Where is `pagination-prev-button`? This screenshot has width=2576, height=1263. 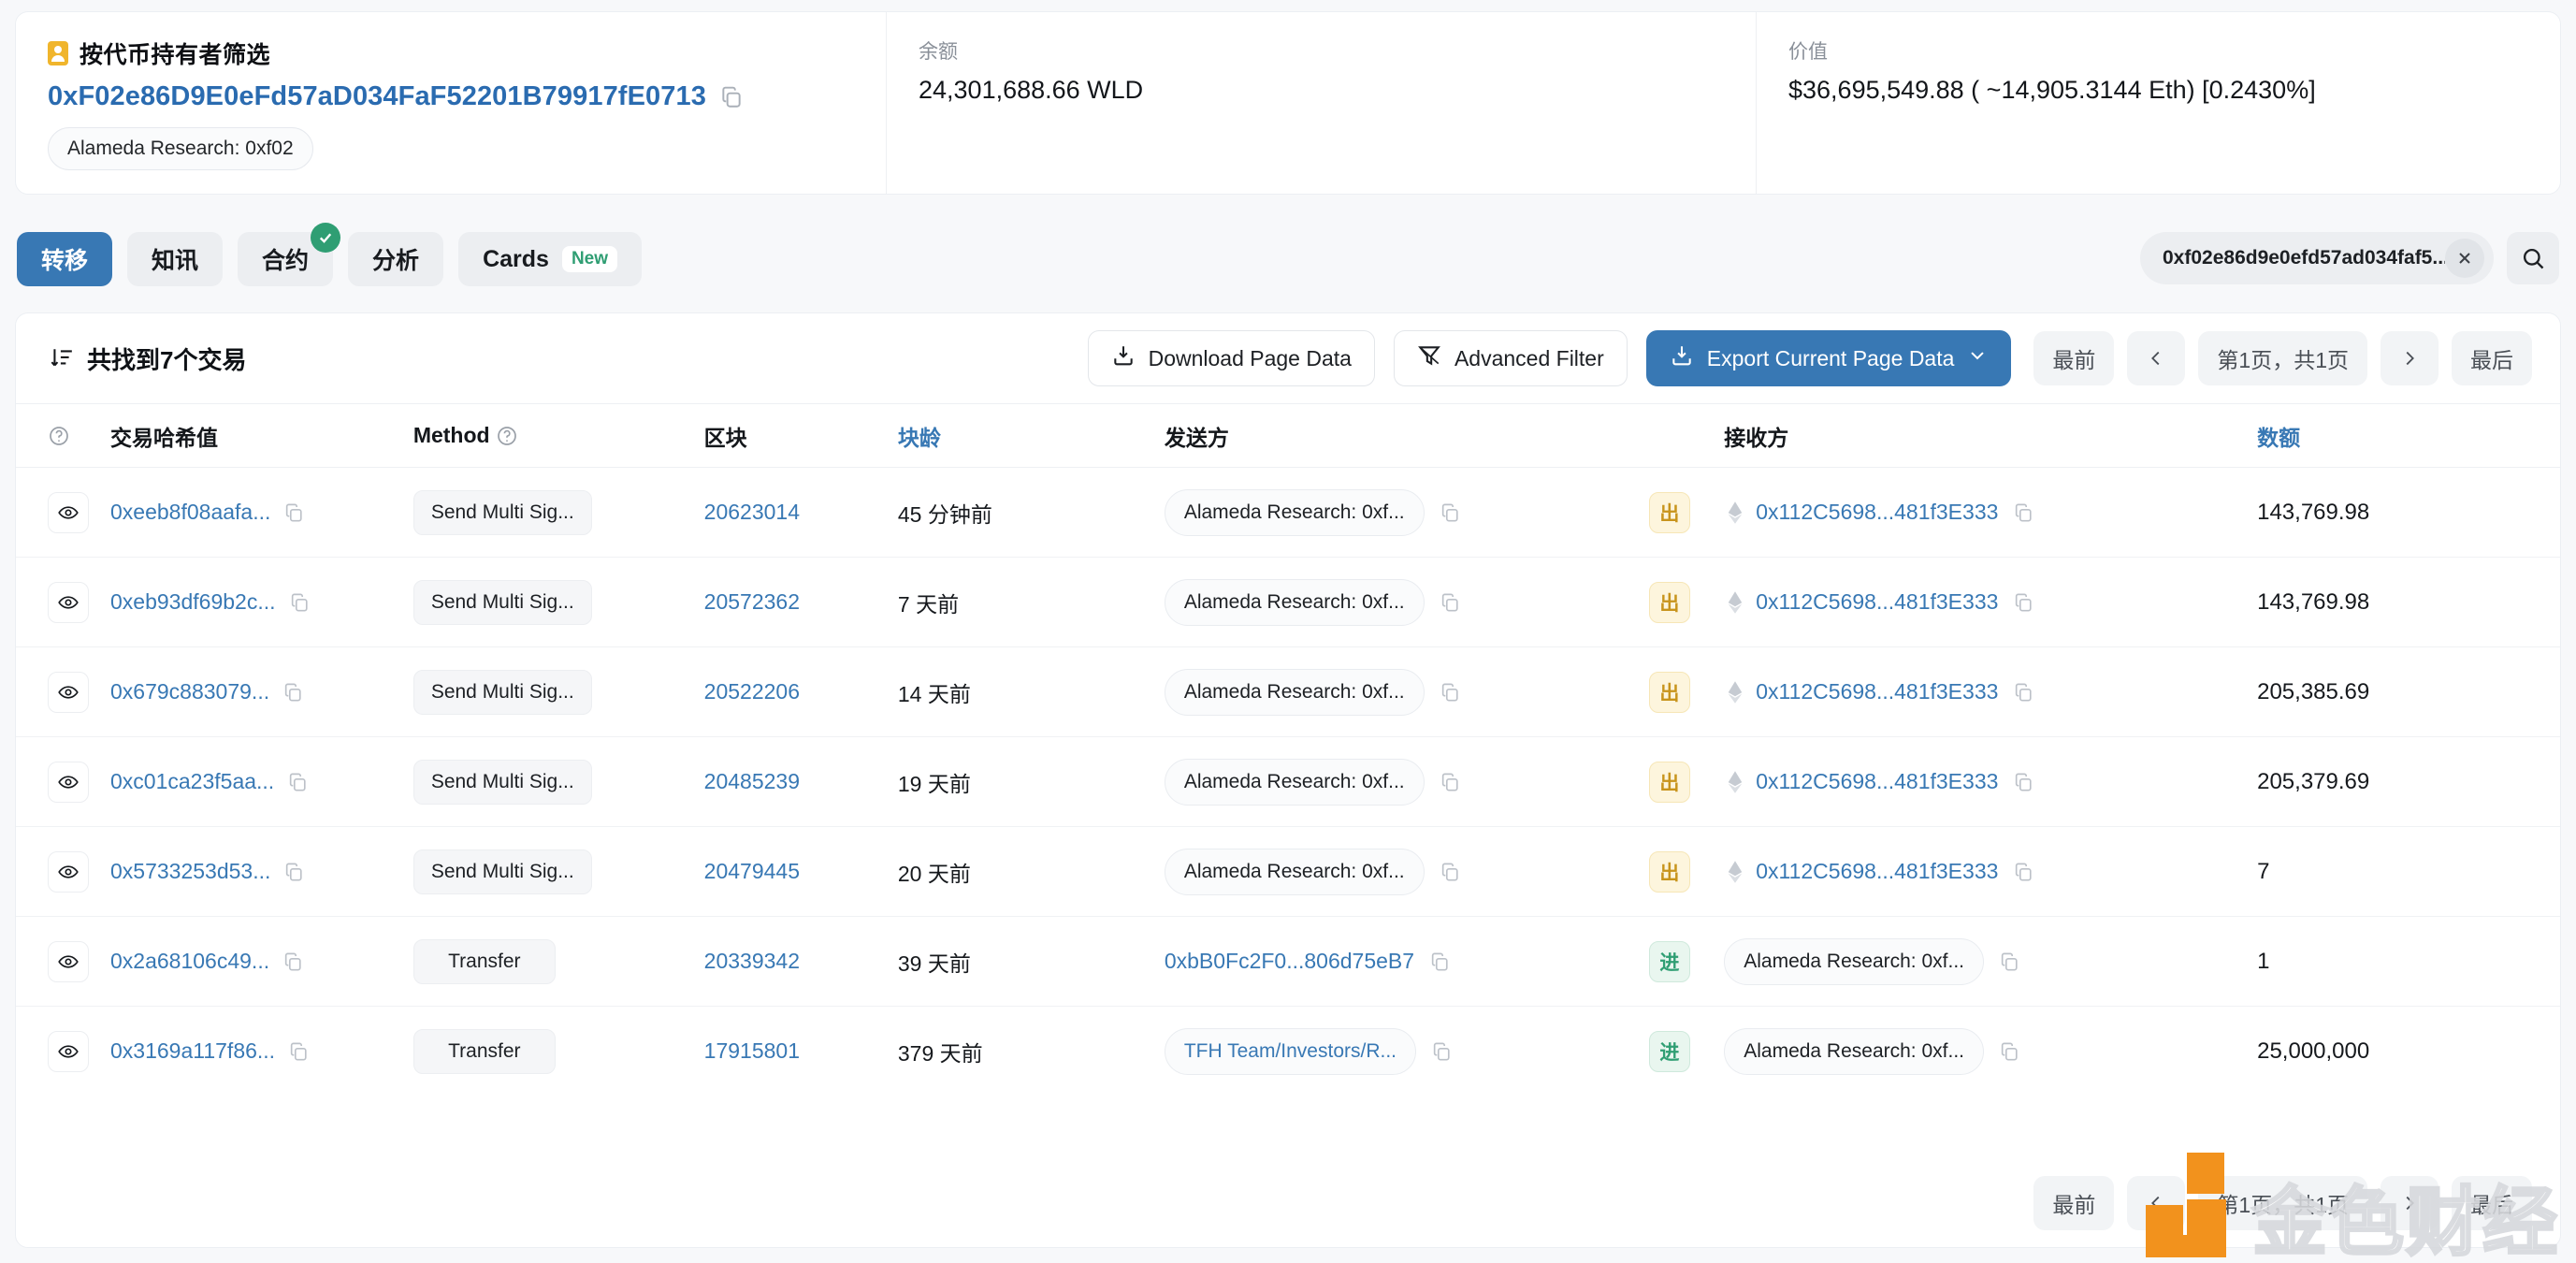 pagination-prev-button is located at coordinates (2156, 358).